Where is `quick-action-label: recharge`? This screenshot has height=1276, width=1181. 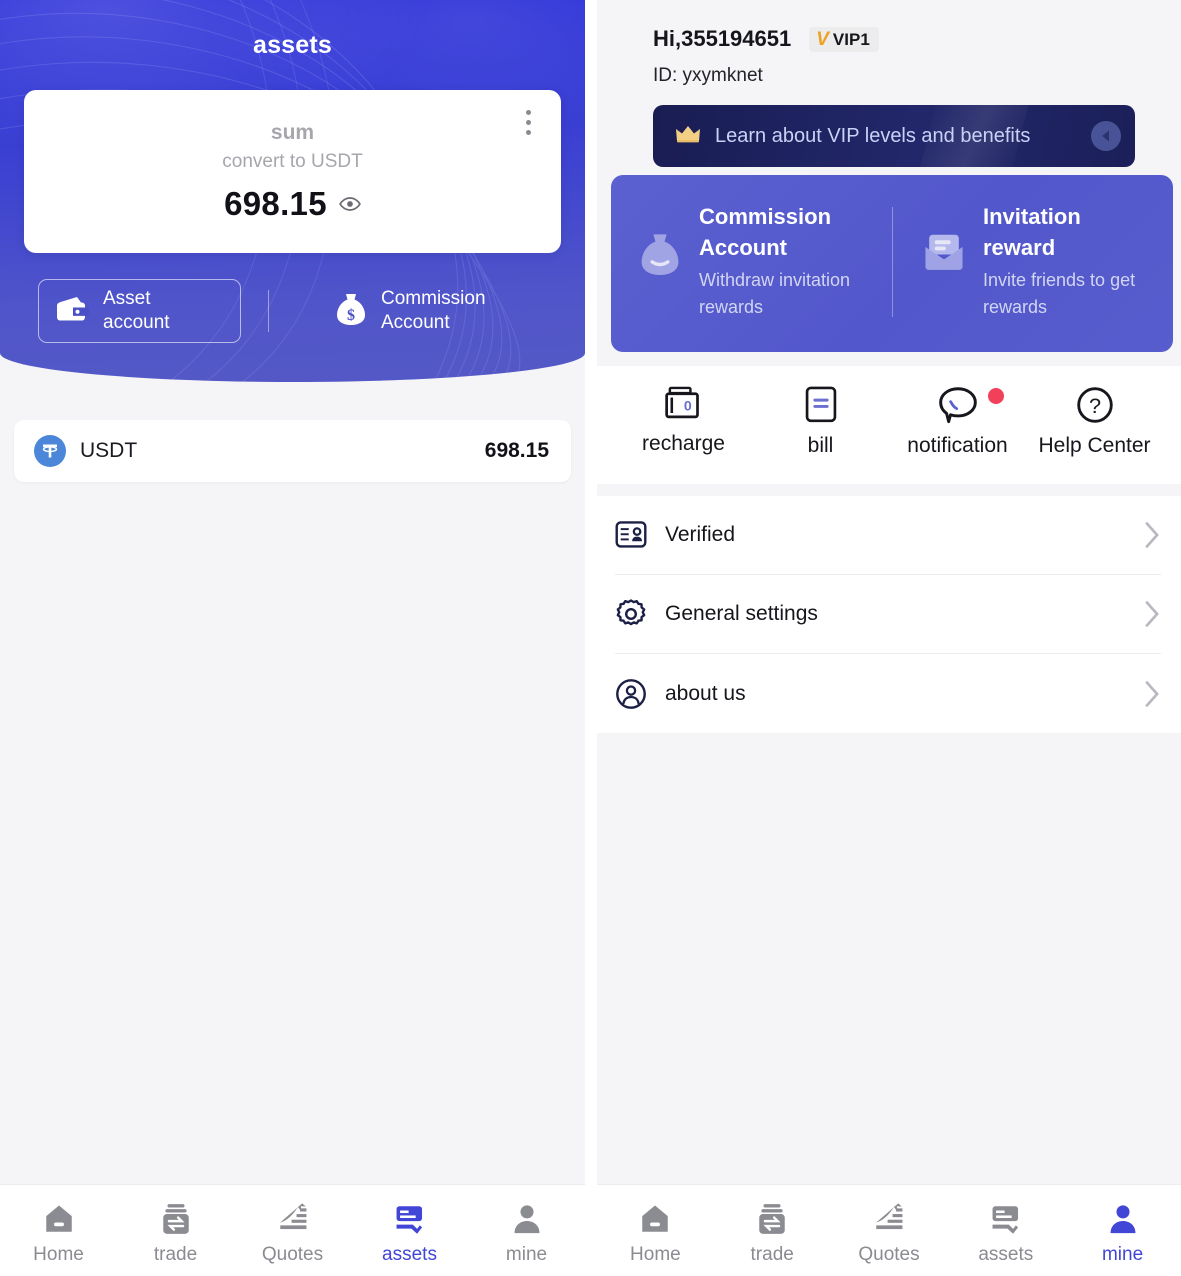 quick-action-label: recharge is located at coordinates (683, 443).